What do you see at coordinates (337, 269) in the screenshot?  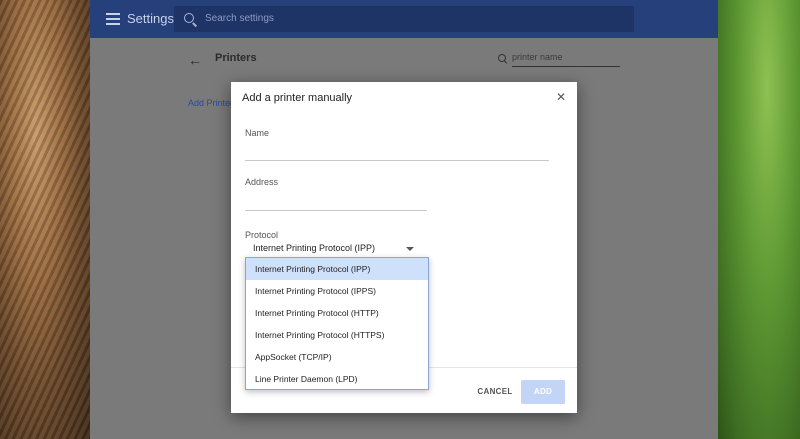 I see `protocol-option-ipp: Internet Printing Protocol (IPP)` at bounding box center [337, 269].